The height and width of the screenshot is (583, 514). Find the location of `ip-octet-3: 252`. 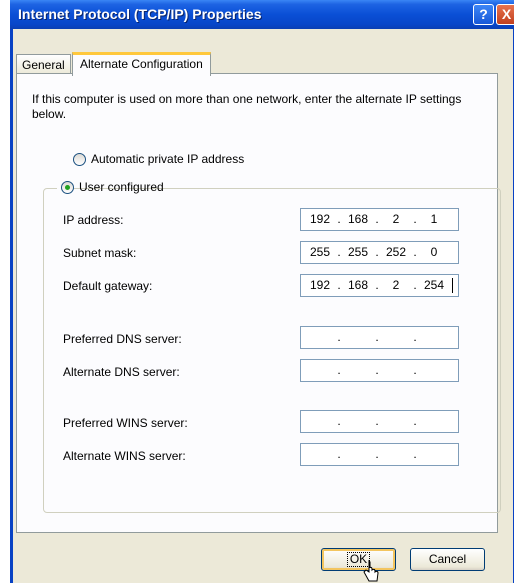

ip-octet-3: 252 is located at coordinates (396, 252).